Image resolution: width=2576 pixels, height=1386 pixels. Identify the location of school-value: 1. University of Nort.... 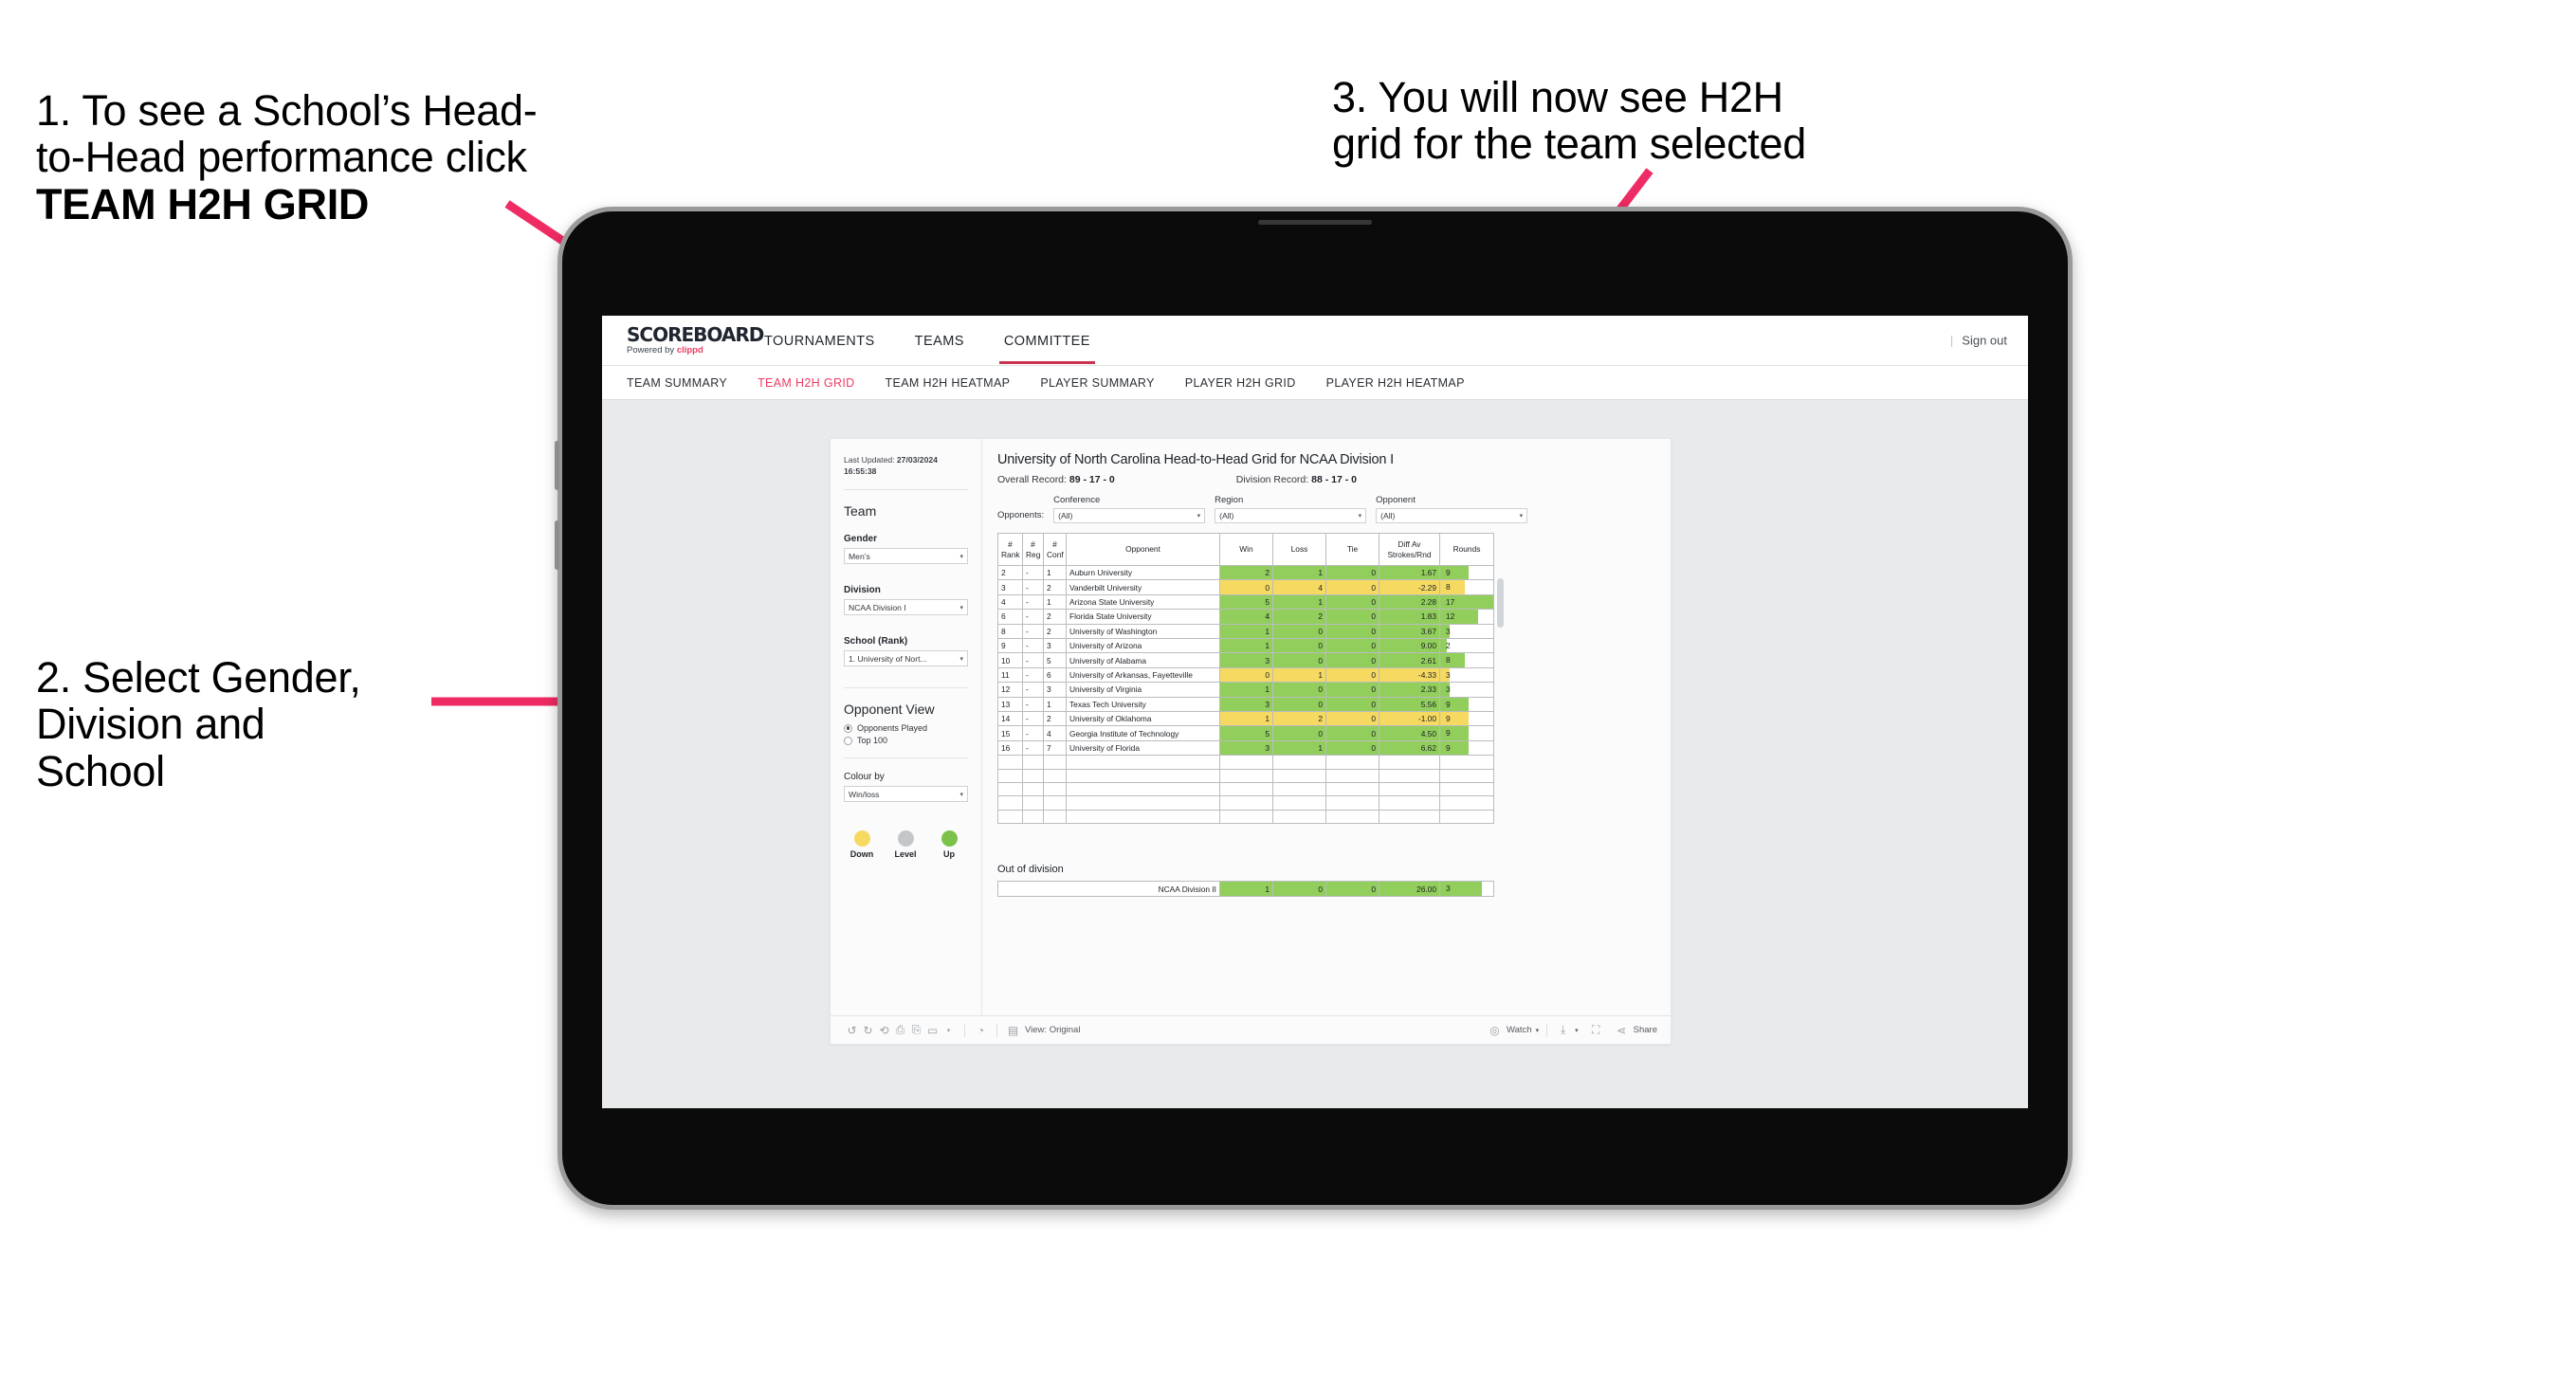
(888, 658).